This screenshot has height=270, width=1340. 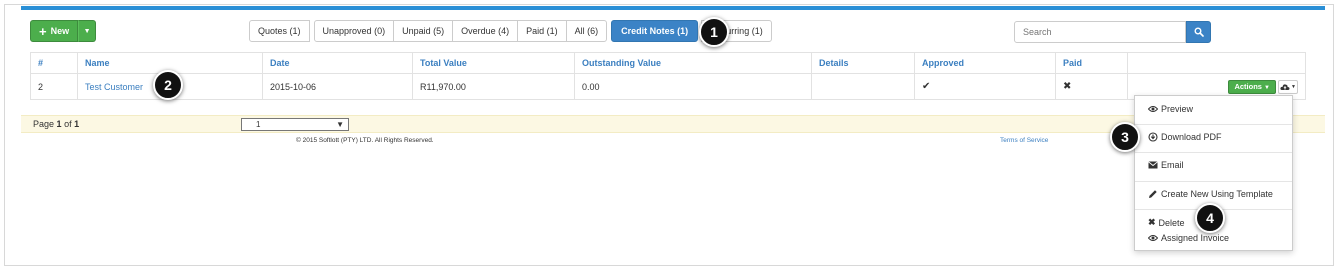 What do you see at coordinates (54, 63) in the screenshot?
I see `column-header-number: #` at bounding box center [54, 63].